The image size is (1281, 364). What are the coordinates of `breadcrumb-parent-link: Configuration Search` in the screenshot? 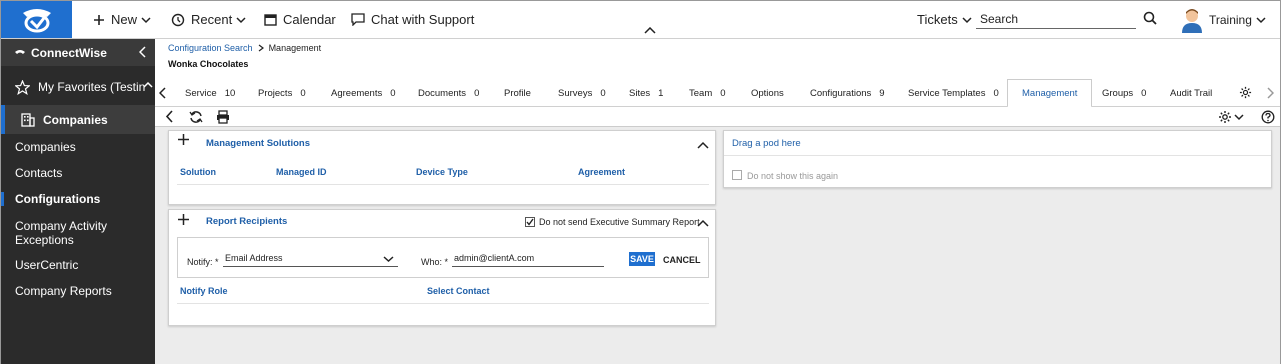 It's located at (210, 48).